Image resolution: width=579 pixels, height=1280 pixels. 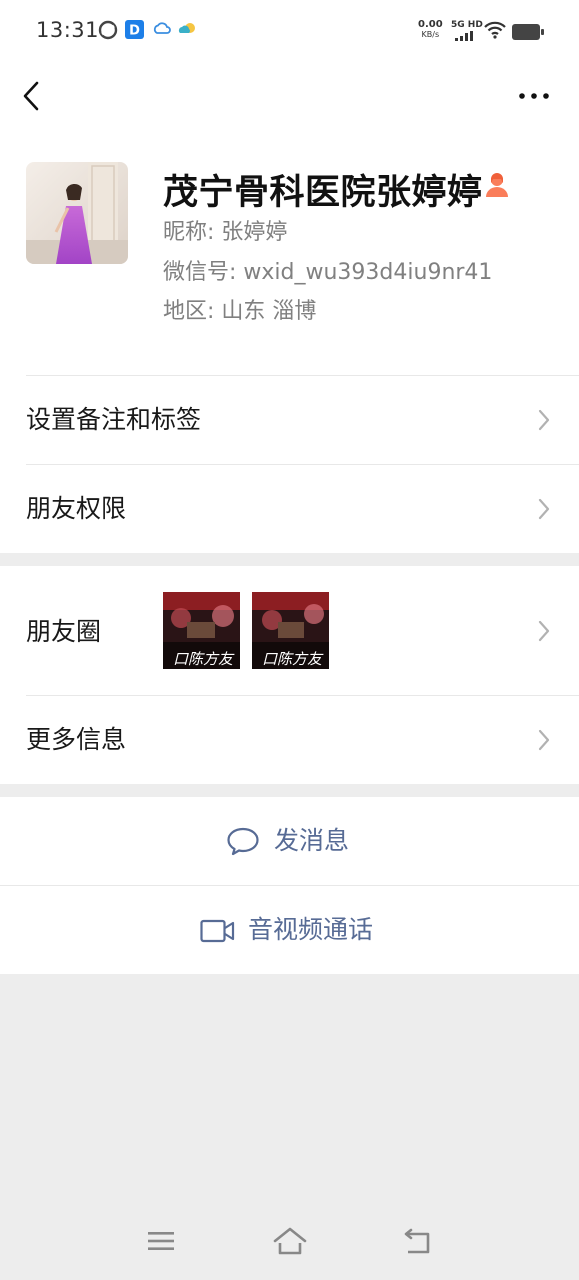 I want to click on display-name: 茂宁骨科医院张婷婷, so click(x=323, y=193).